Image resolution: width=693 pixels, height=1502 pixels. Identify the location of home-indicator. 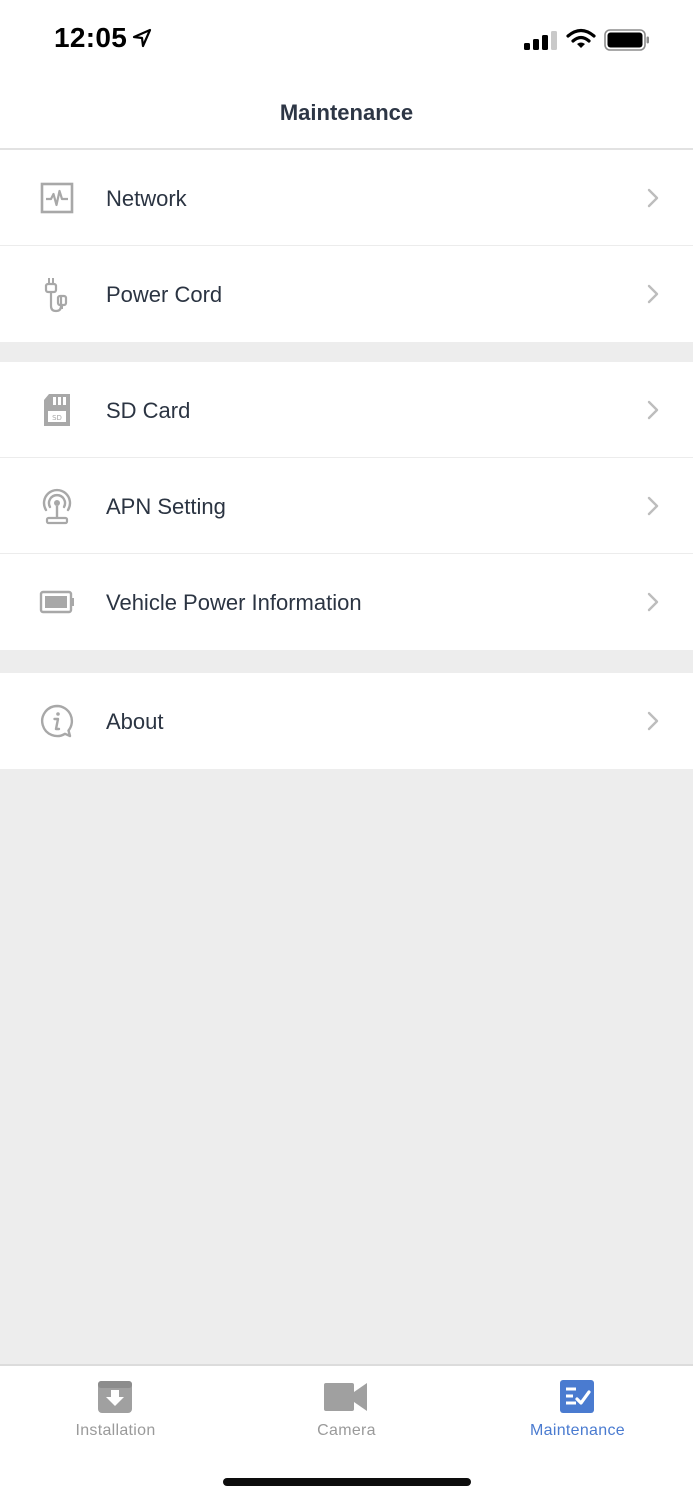
(347, 1482).